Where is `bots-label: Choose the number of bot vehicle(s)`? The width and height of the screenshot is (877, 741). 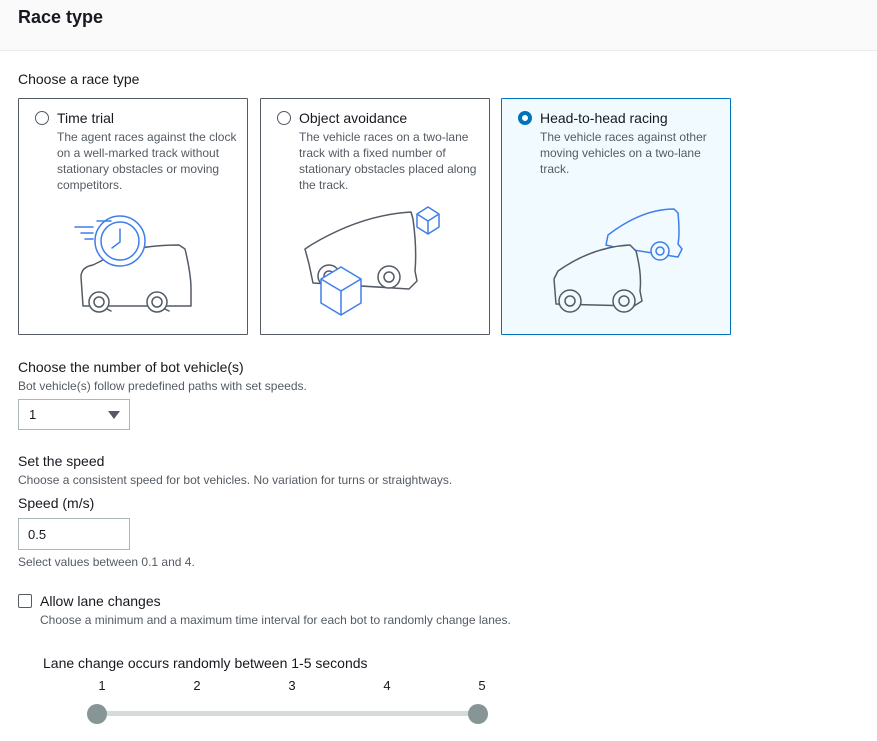
bots-label: Choose the number of bot vehicle(s) is located at coordinates (131, 367).